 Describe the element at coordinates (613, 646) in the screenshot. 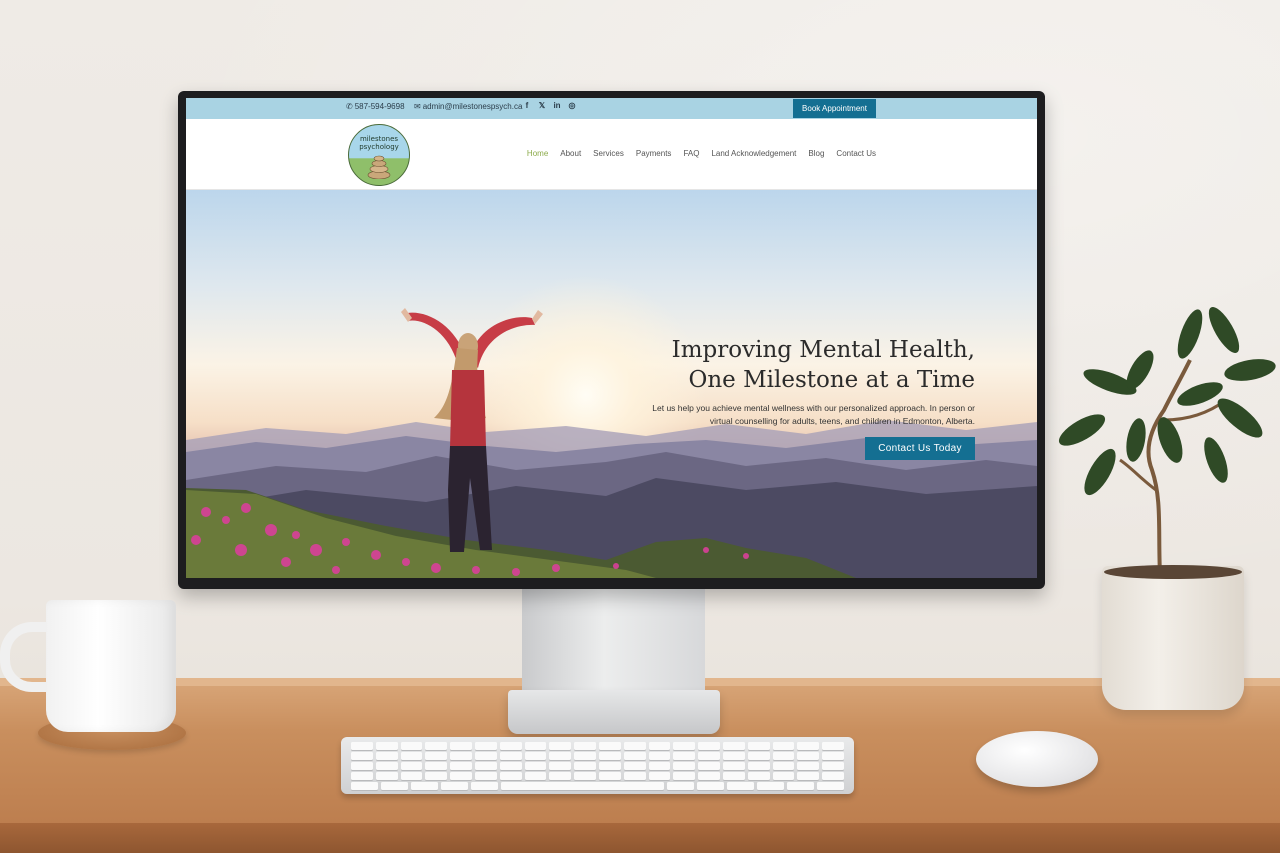

I see `monitor-stand` at that location.